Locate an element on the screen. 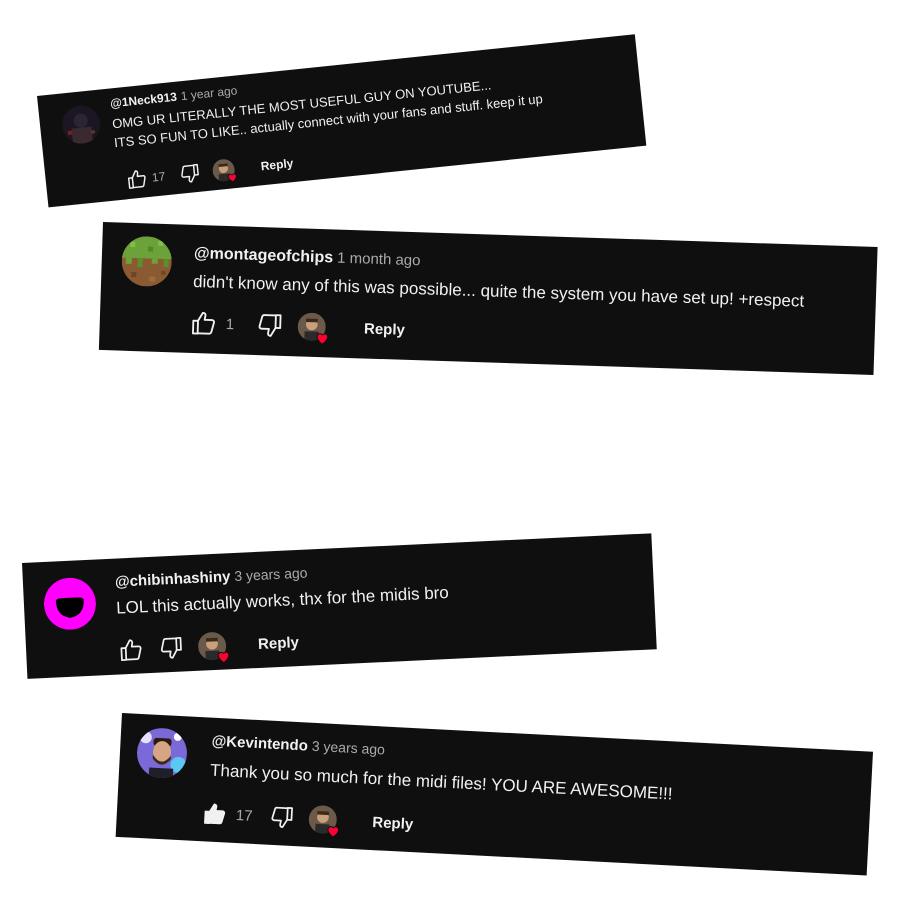 The width and height of the screenshot is (900, 900). grass-block-avatar-icon is located at coordinates (146, 261).